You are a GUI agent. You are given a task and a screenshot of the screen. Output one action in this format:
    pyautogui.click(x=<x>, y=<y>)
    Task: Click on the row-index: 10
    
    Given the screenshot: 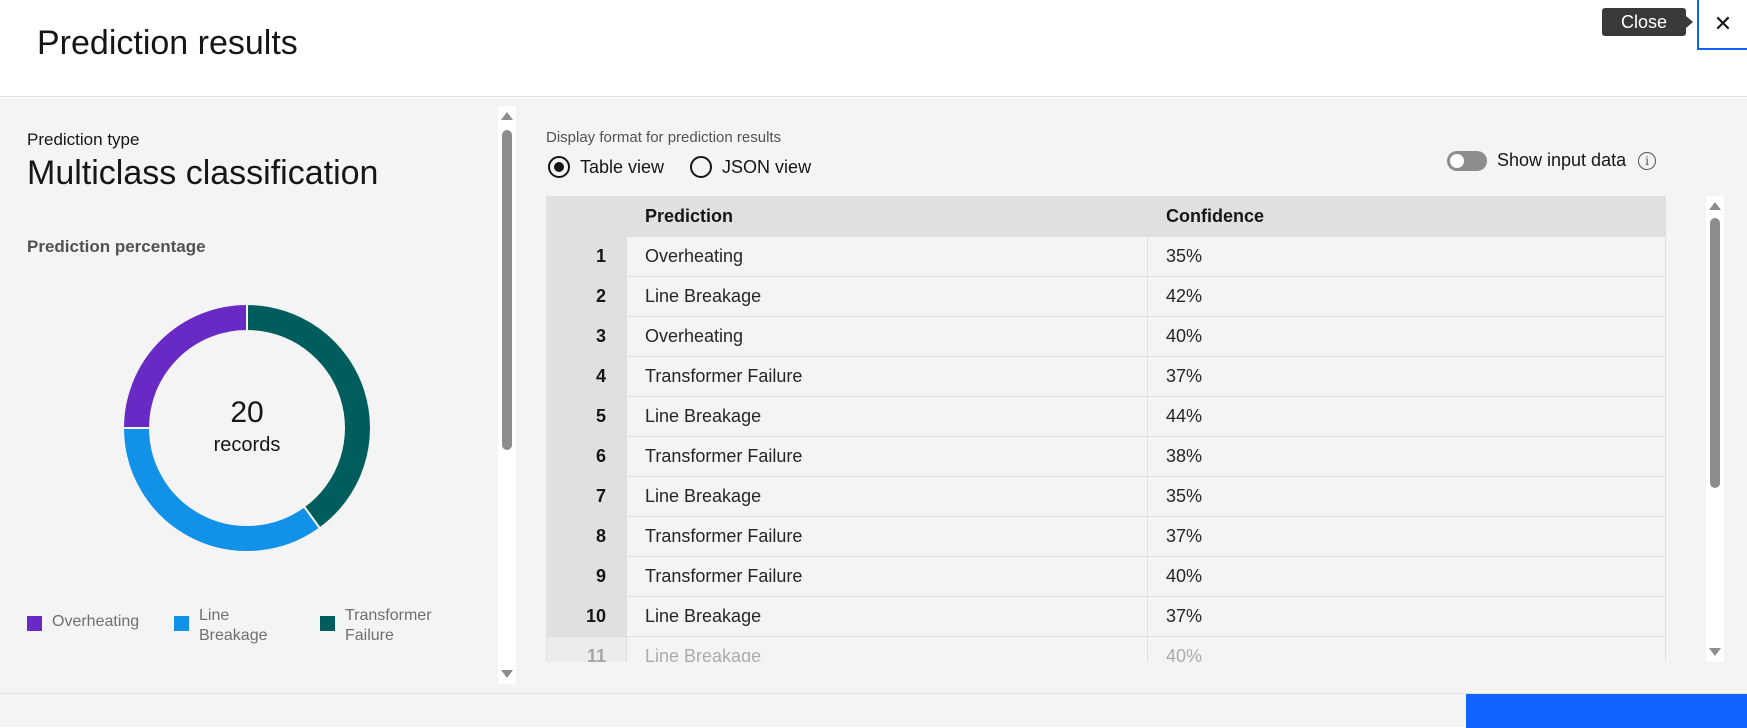 What is the action you would take?
    pyautogui.click(x=586, y=616)
    